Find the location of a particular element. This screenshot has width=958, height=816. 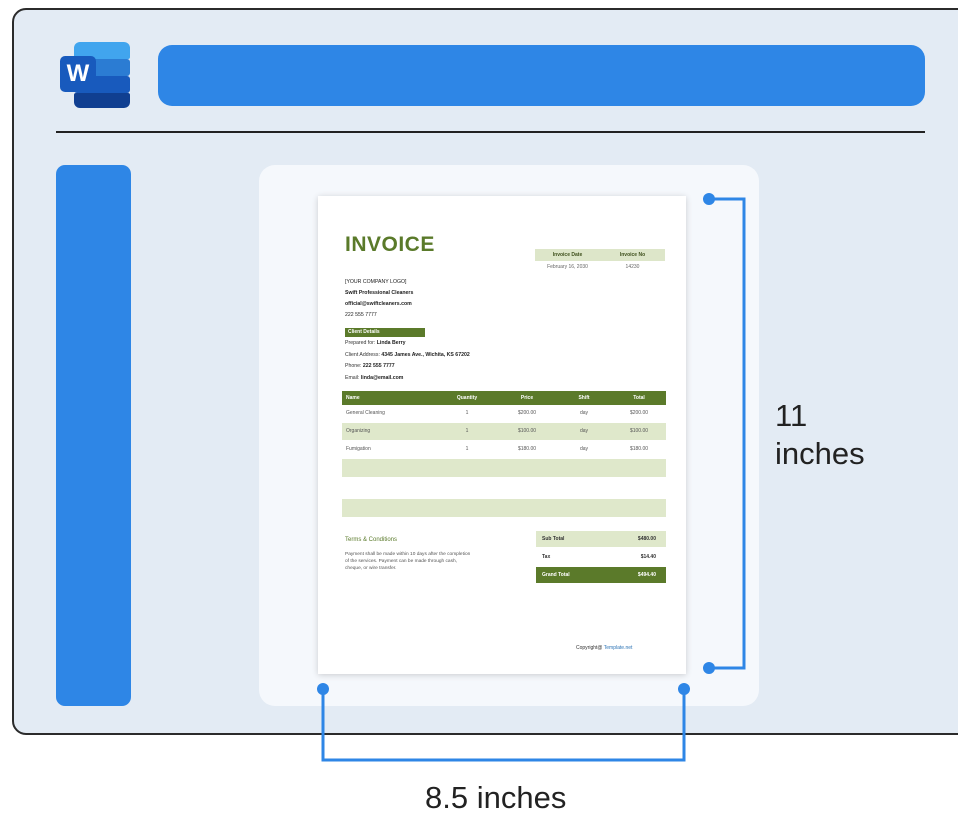

client-line: Email: linda@email.com is located at coordinates (407, 379).